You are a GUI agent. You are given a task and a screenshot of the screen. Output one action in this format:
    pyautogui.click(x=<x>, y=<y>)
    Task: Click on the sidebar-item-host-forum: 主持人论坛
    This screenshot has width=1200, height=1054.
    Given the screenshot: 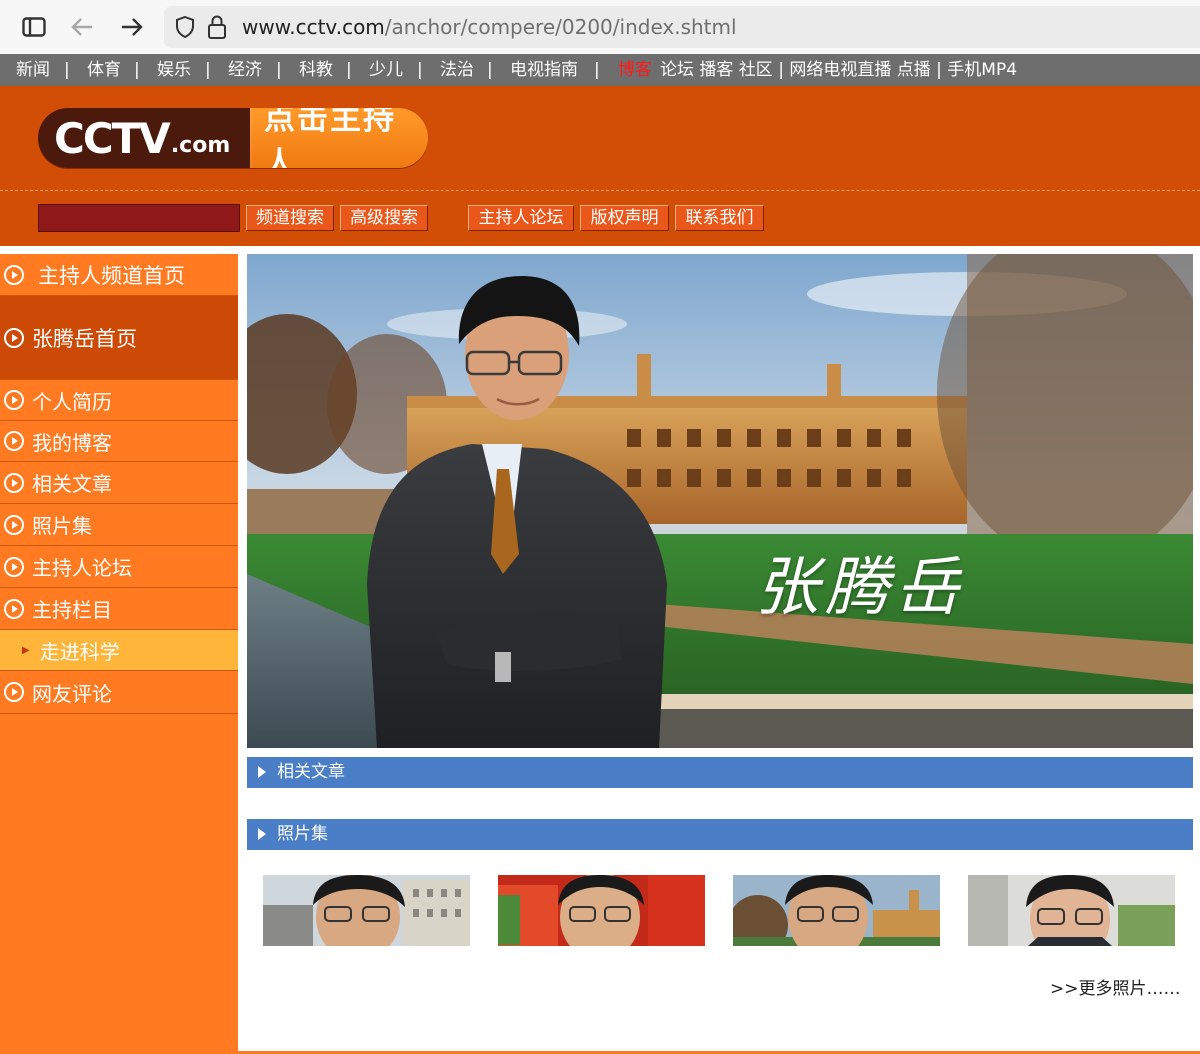 What is the action you would take?
    pyautogui.click(x=119, y=567)
    